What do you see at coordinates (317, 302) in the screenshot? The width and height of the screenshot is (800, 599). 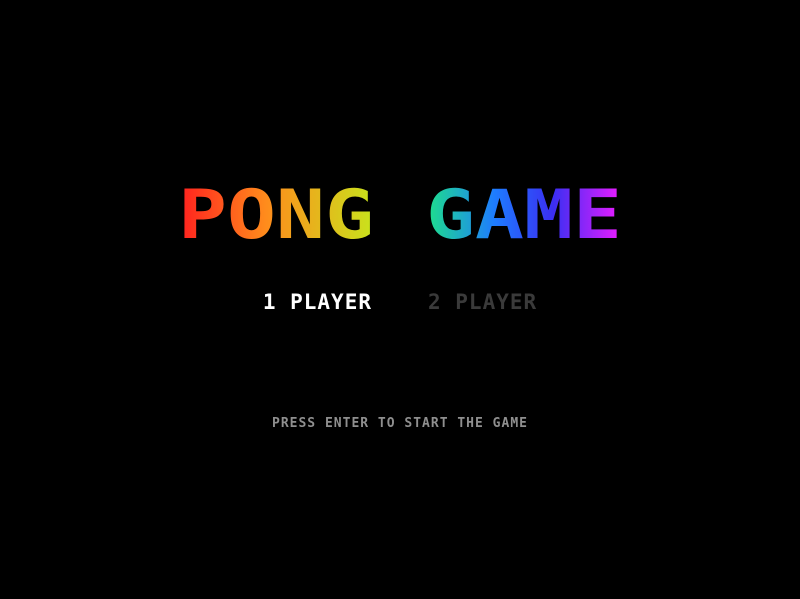 I see `menu-option-1-player: 1 PLAYER` at bounding box center [317, 302].